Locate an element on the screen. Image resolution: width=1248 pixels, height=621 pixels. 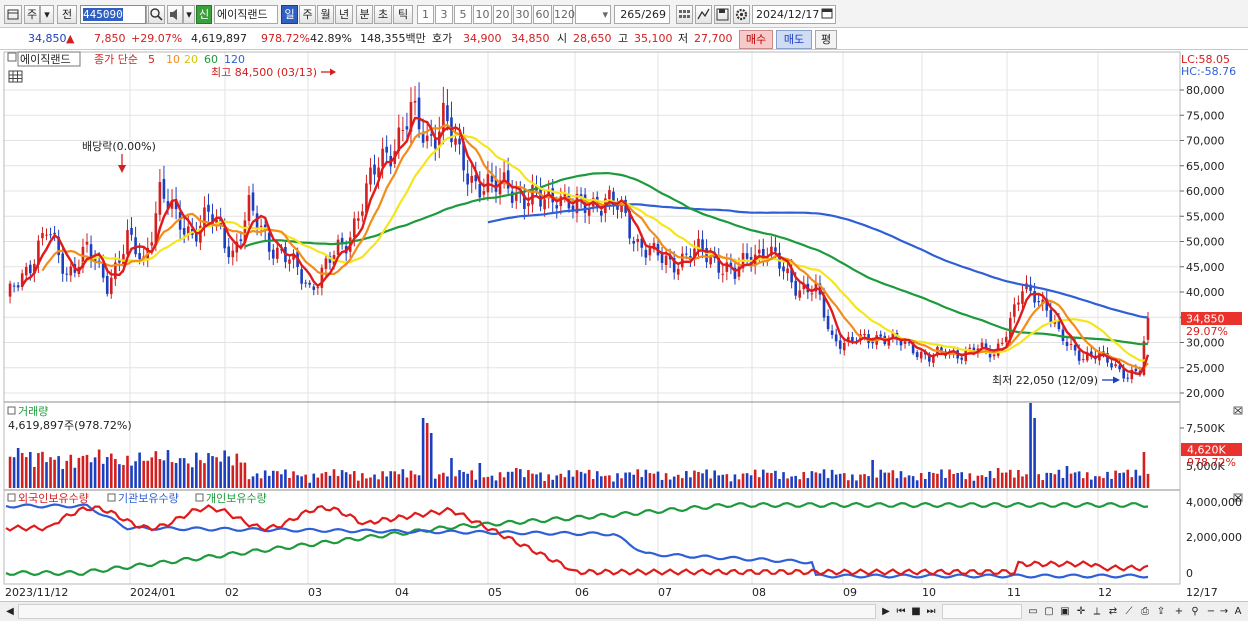
scroll-right-icon: ▶ is located at coordinates (886, 611).